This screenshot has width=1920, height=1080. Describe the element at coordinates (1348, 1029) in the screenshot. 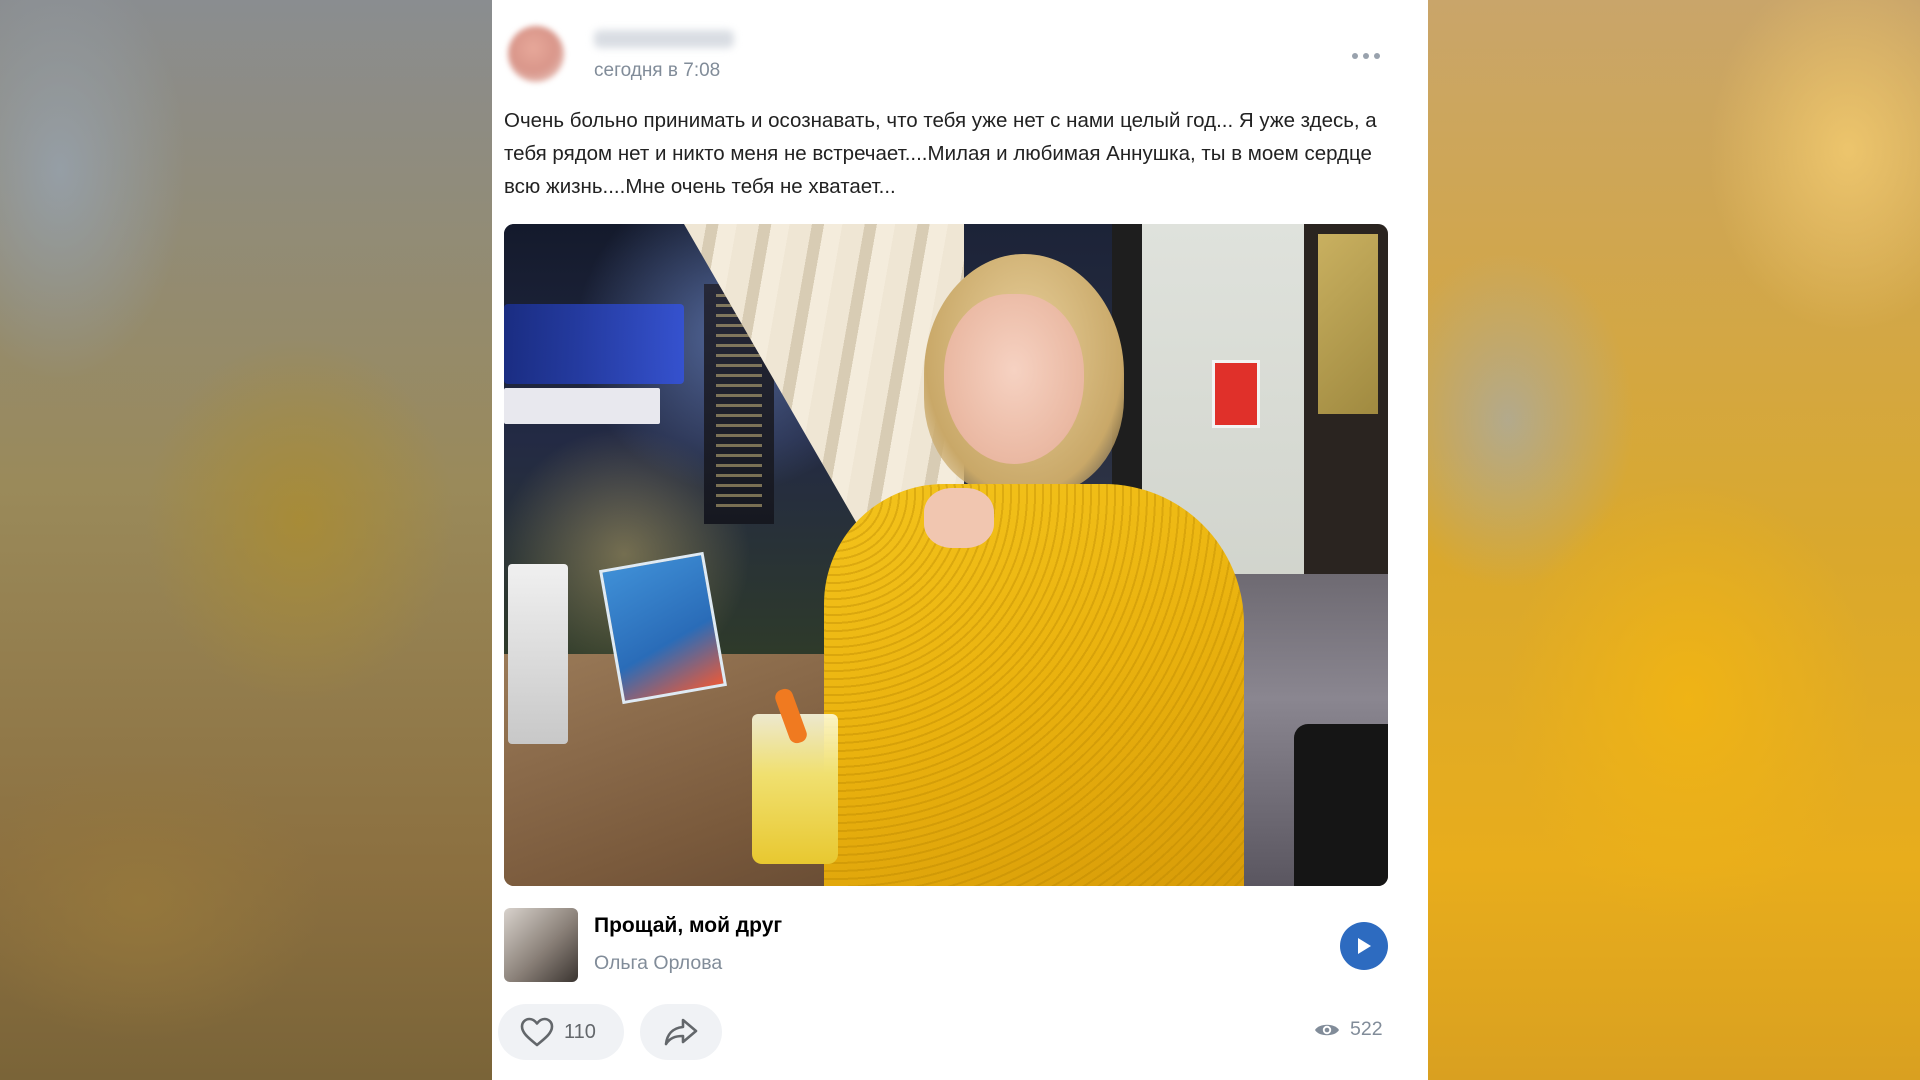

I see `views-counter: 522` at that location.